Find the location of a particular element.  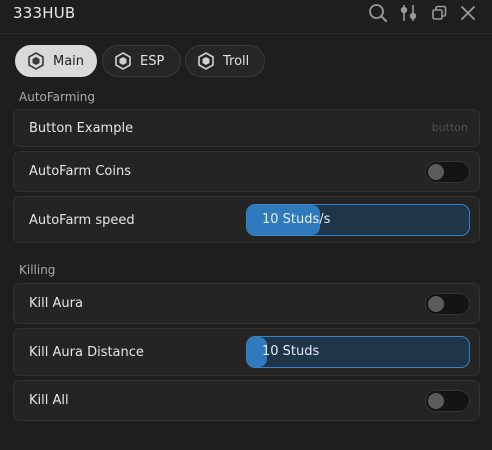

autofarm-speed-label: AutoFarm speed is located at coordinates (82, 220).